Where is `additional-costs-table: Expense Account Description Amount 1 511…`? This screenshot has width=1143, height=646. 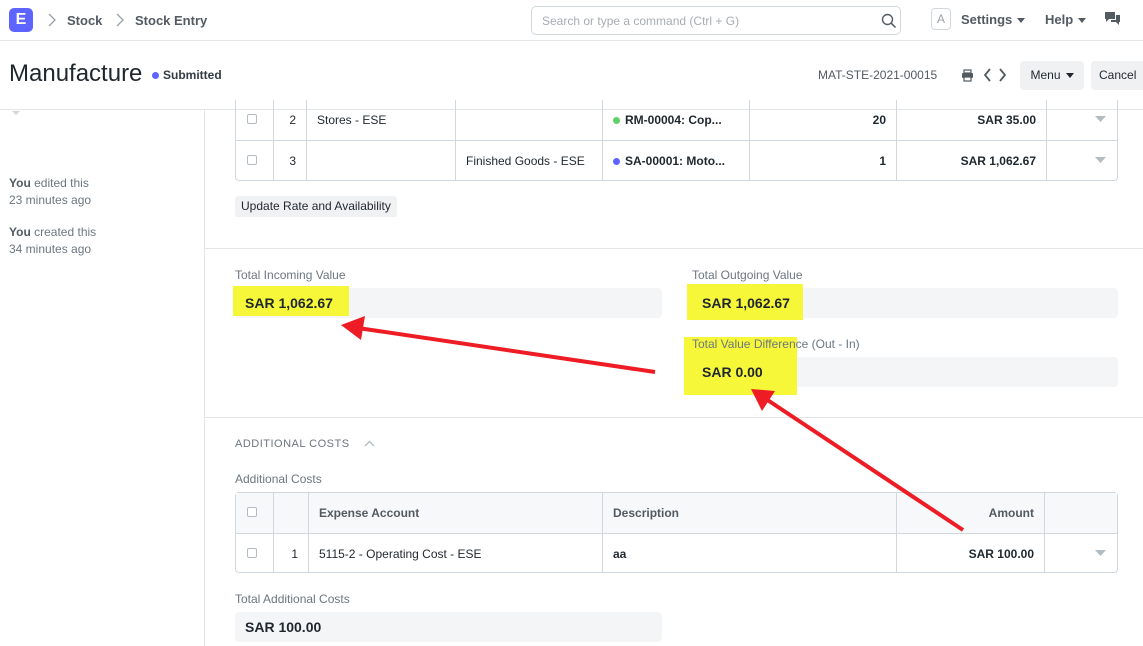 additional-costs-table: Expense Account Description Amount 1 511… is located at coordinates (676, 532).